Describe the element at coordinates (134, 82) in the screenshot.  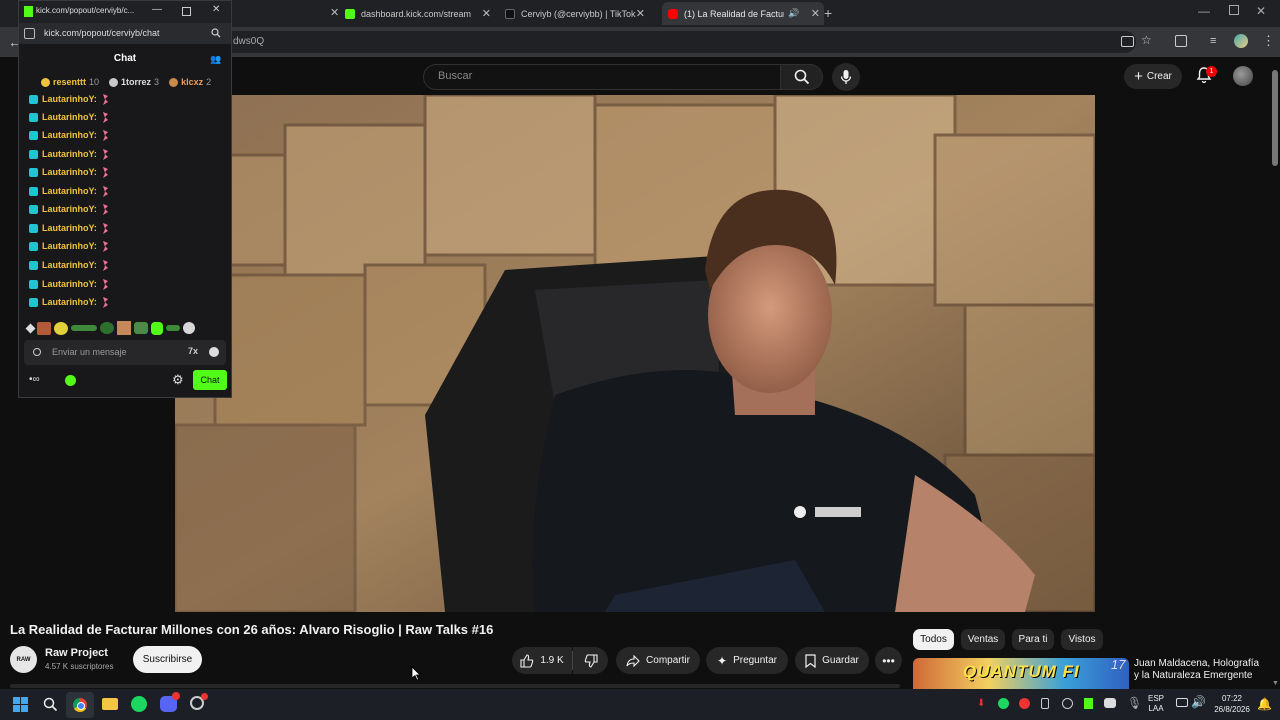
I see `leader-item: 1torrez 3` at that location.